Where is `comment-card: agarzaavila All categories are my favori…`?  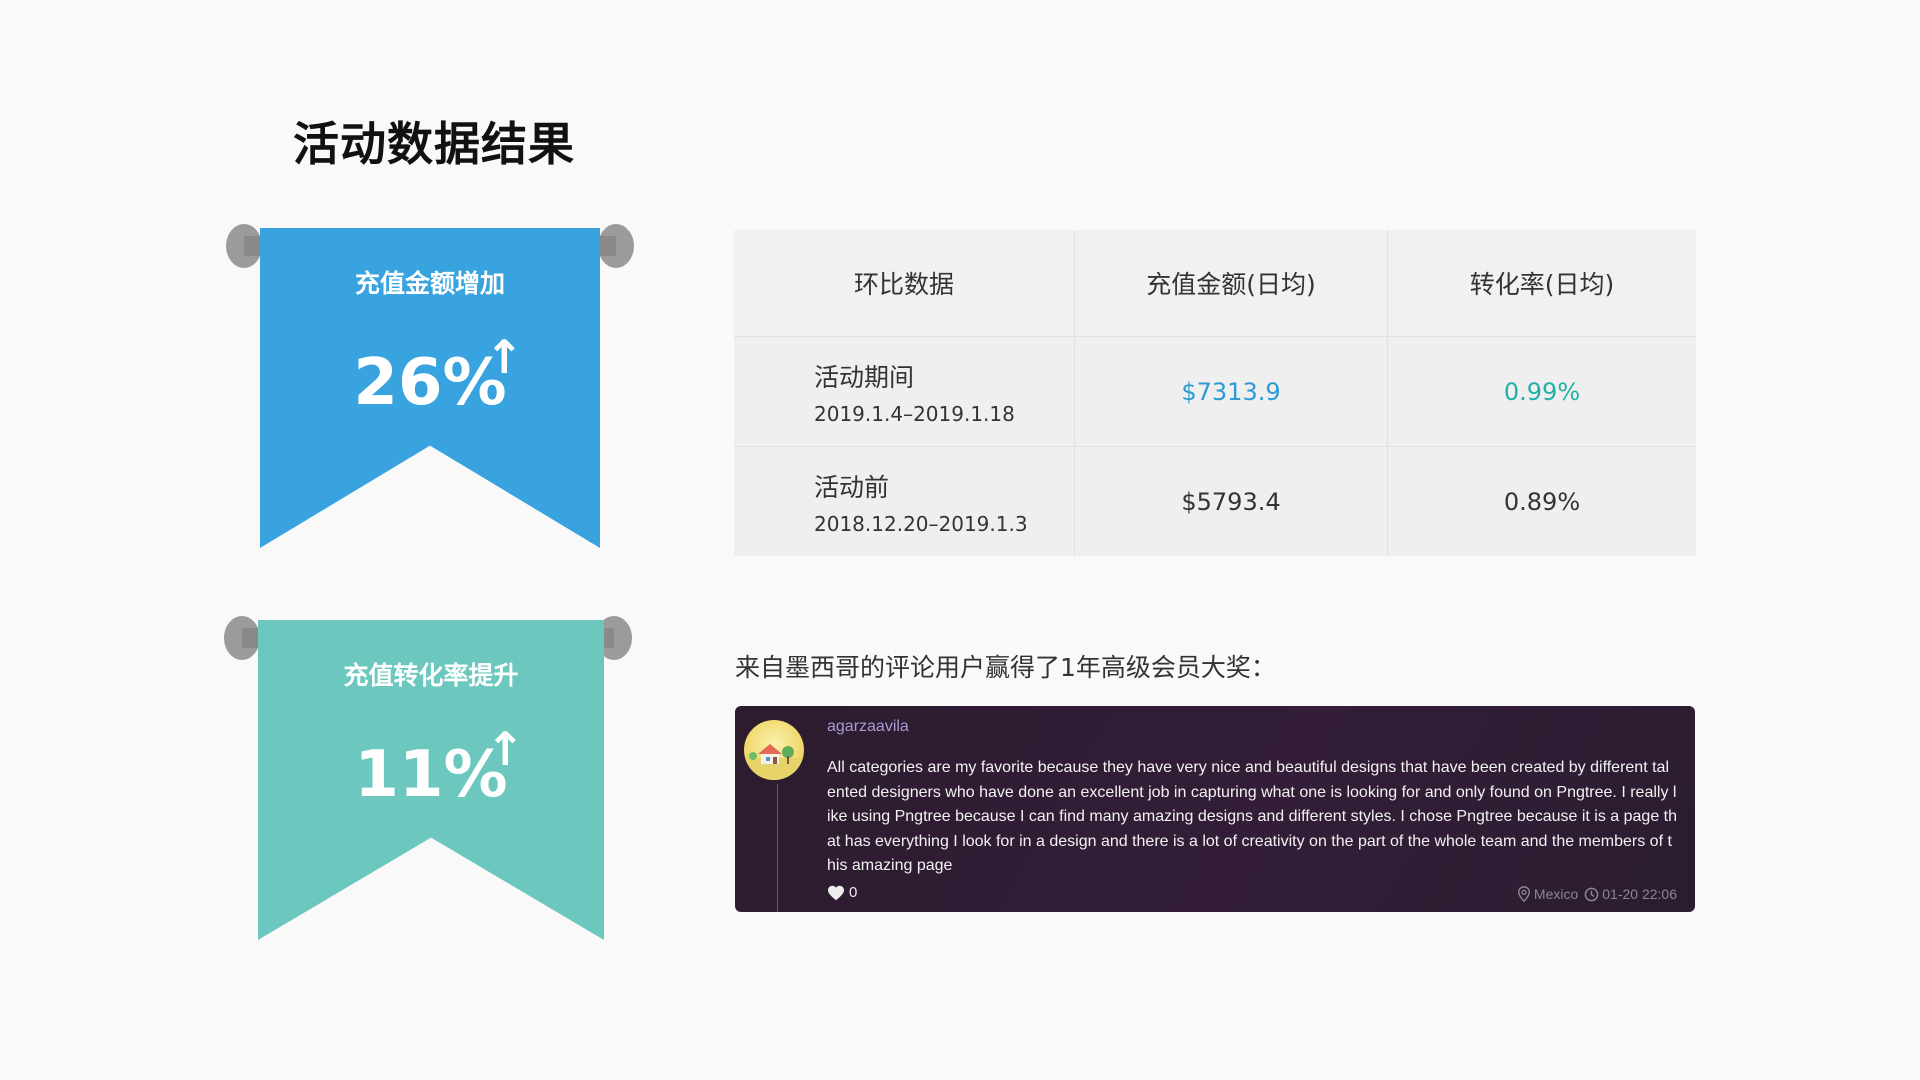 comment-card: agarzaavila All categories are my favori… is located at coordinates (1215, 809).